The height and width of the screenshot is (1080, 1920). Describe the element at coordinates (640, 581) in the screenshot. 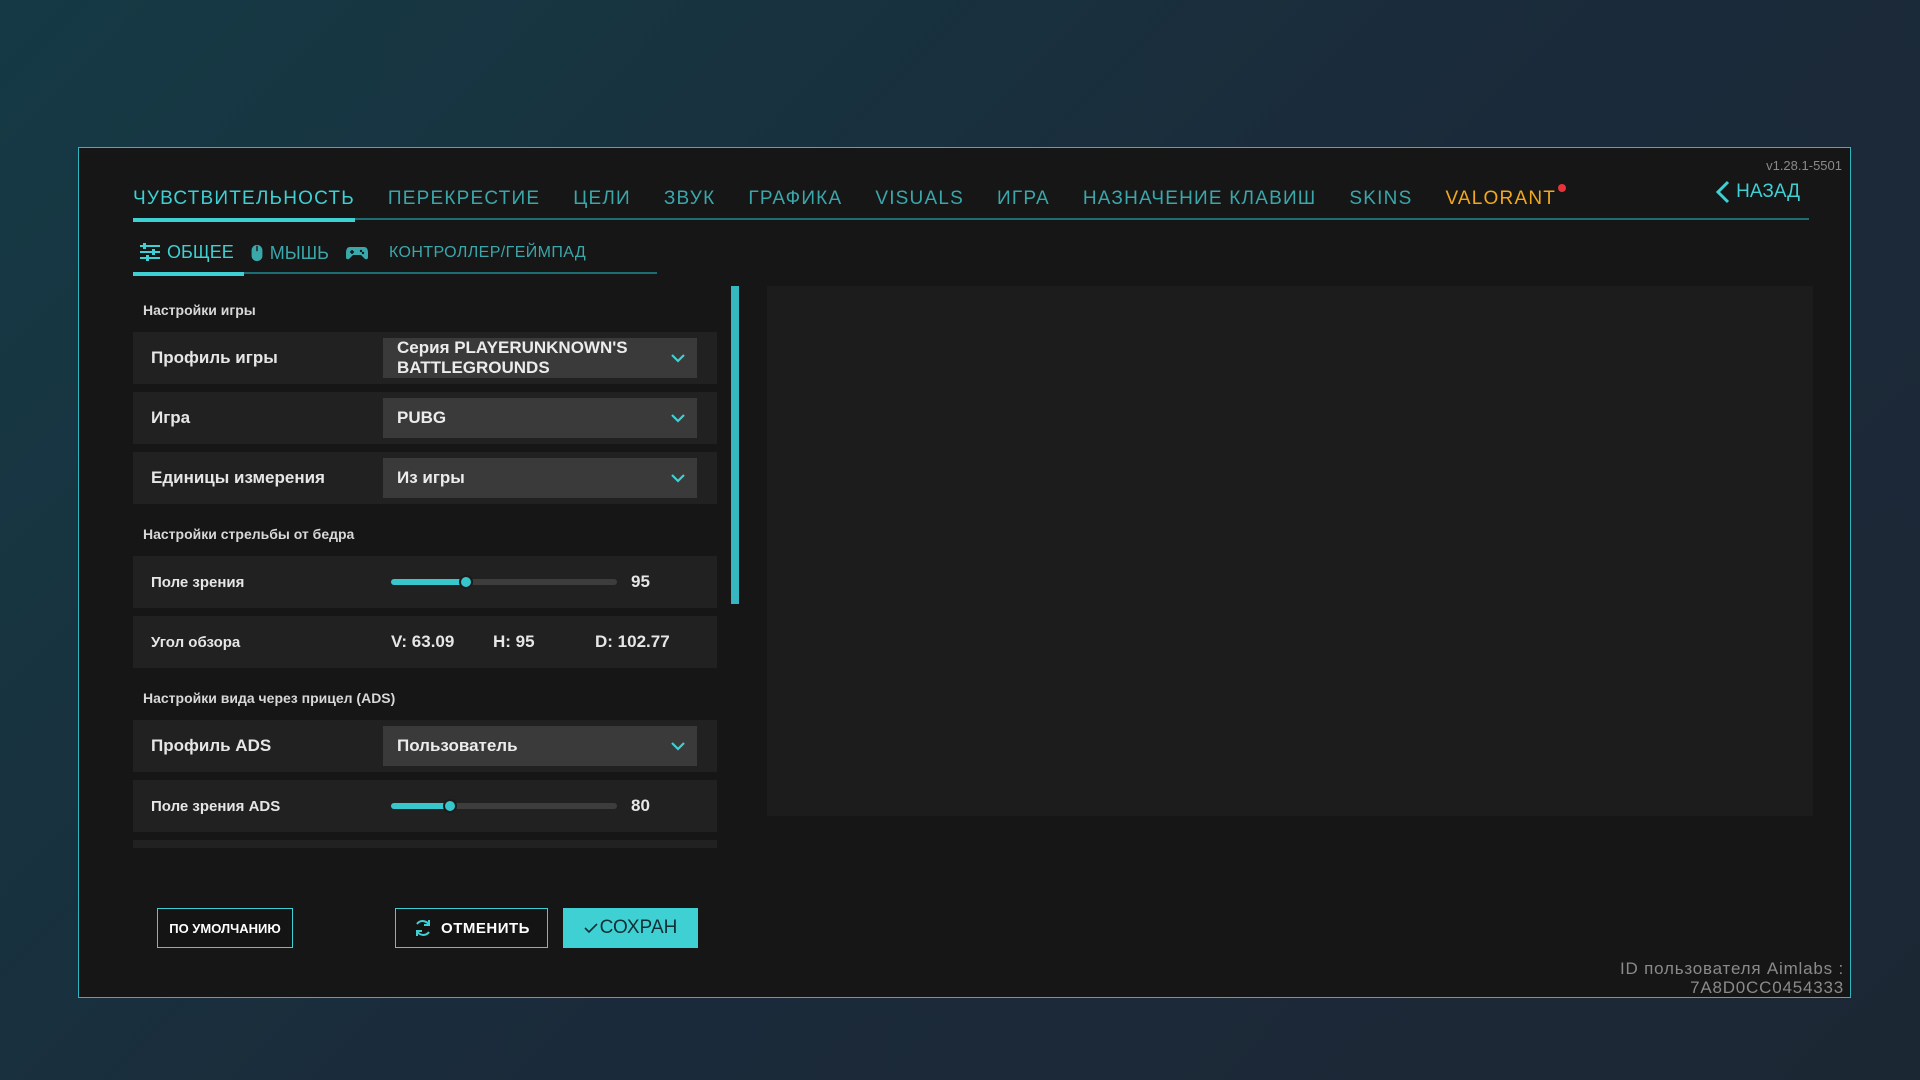

I see `fov-value: 95` at that location.